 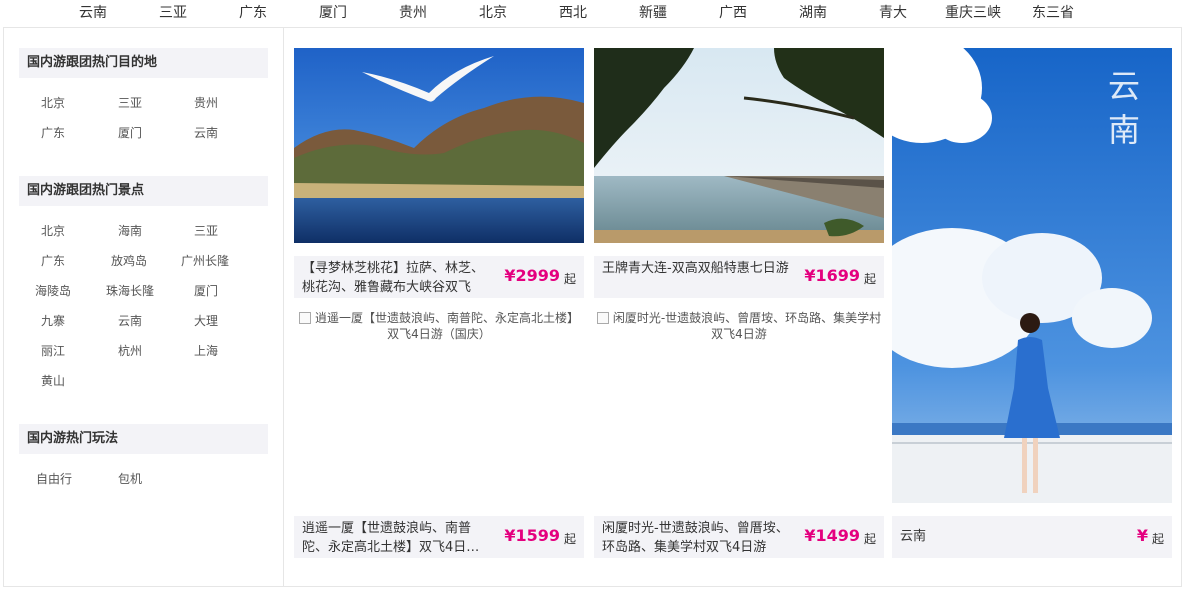 I want to click on destination-link: 北京, so click(x=53, y=102).